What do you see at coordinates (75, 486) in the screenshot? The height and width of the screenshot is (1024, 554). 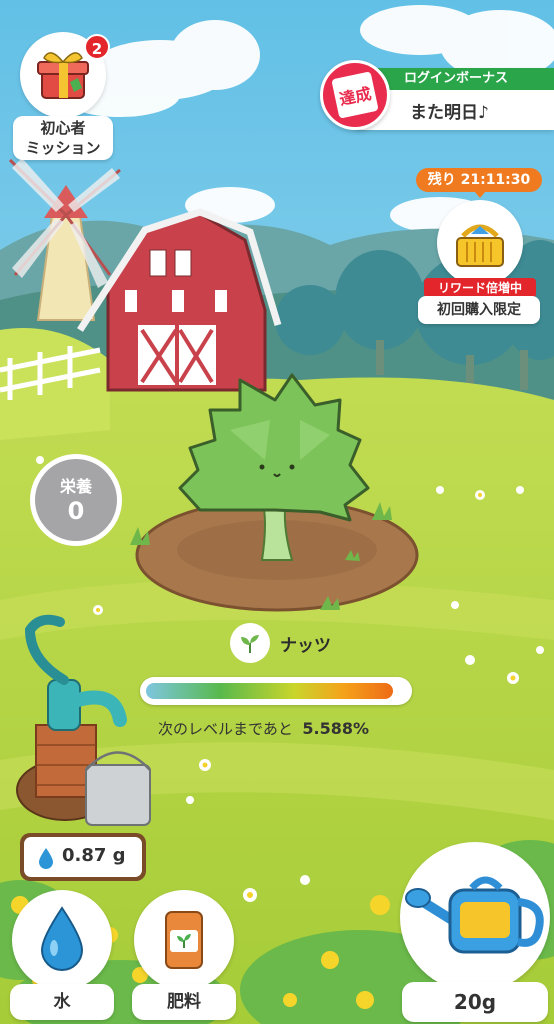 I see `nutrition-label: 栄養` at bounding box center [75, 486].